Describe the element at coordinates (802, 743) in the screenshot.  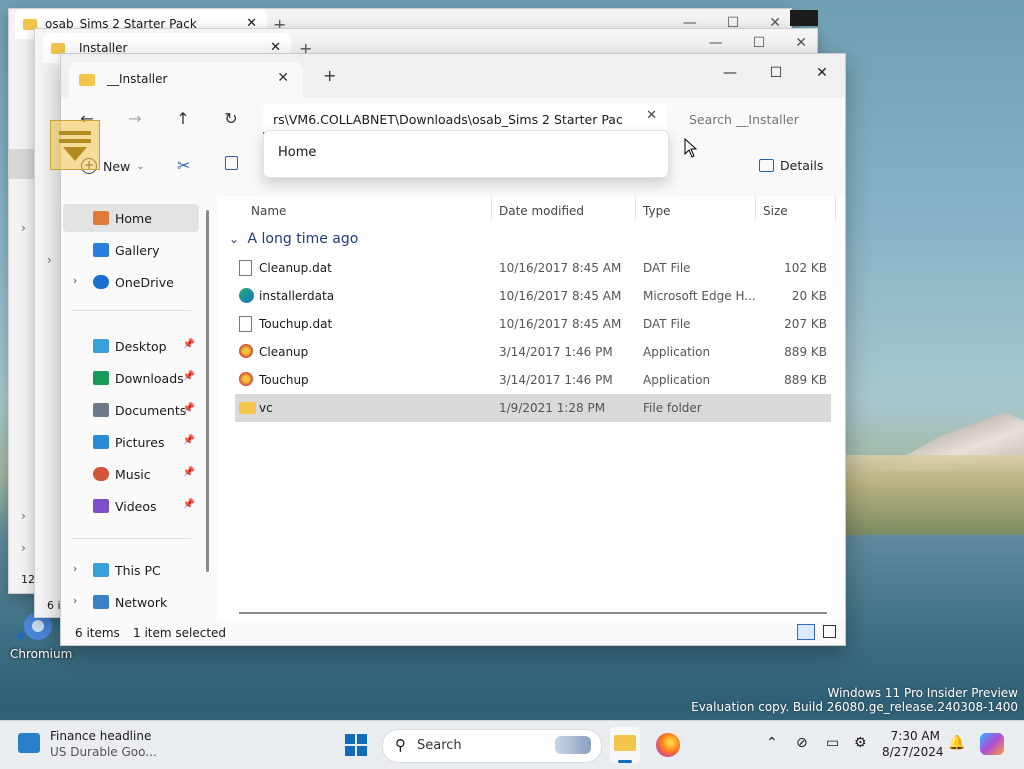
I see `network-offline-icon: ⊘` at that location.